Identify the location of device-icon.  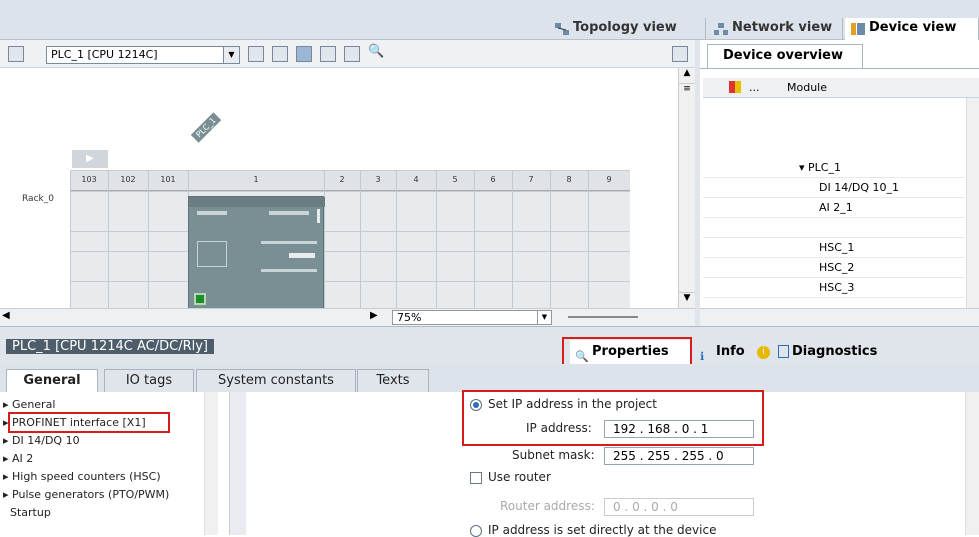
(858, 28).